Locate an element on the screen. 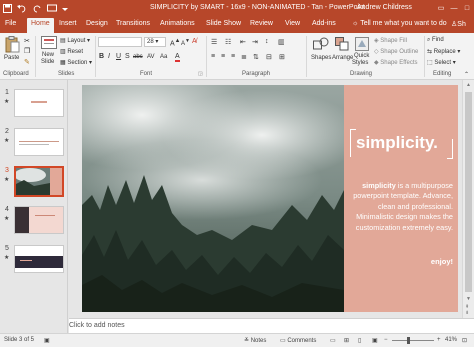 The height and width of the screenshot is (347, 474). italic-button: I is located at coordinates (109, 56).